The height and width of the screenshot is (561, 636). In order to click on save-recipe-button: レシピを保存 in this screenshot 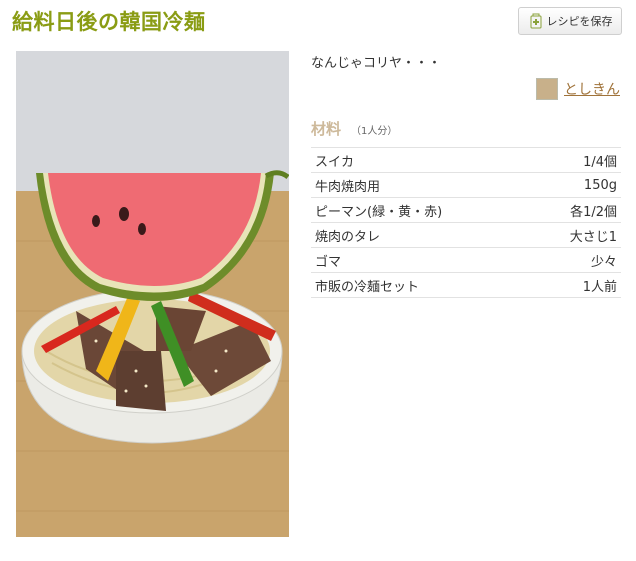, I will do `click(570, 21)`.